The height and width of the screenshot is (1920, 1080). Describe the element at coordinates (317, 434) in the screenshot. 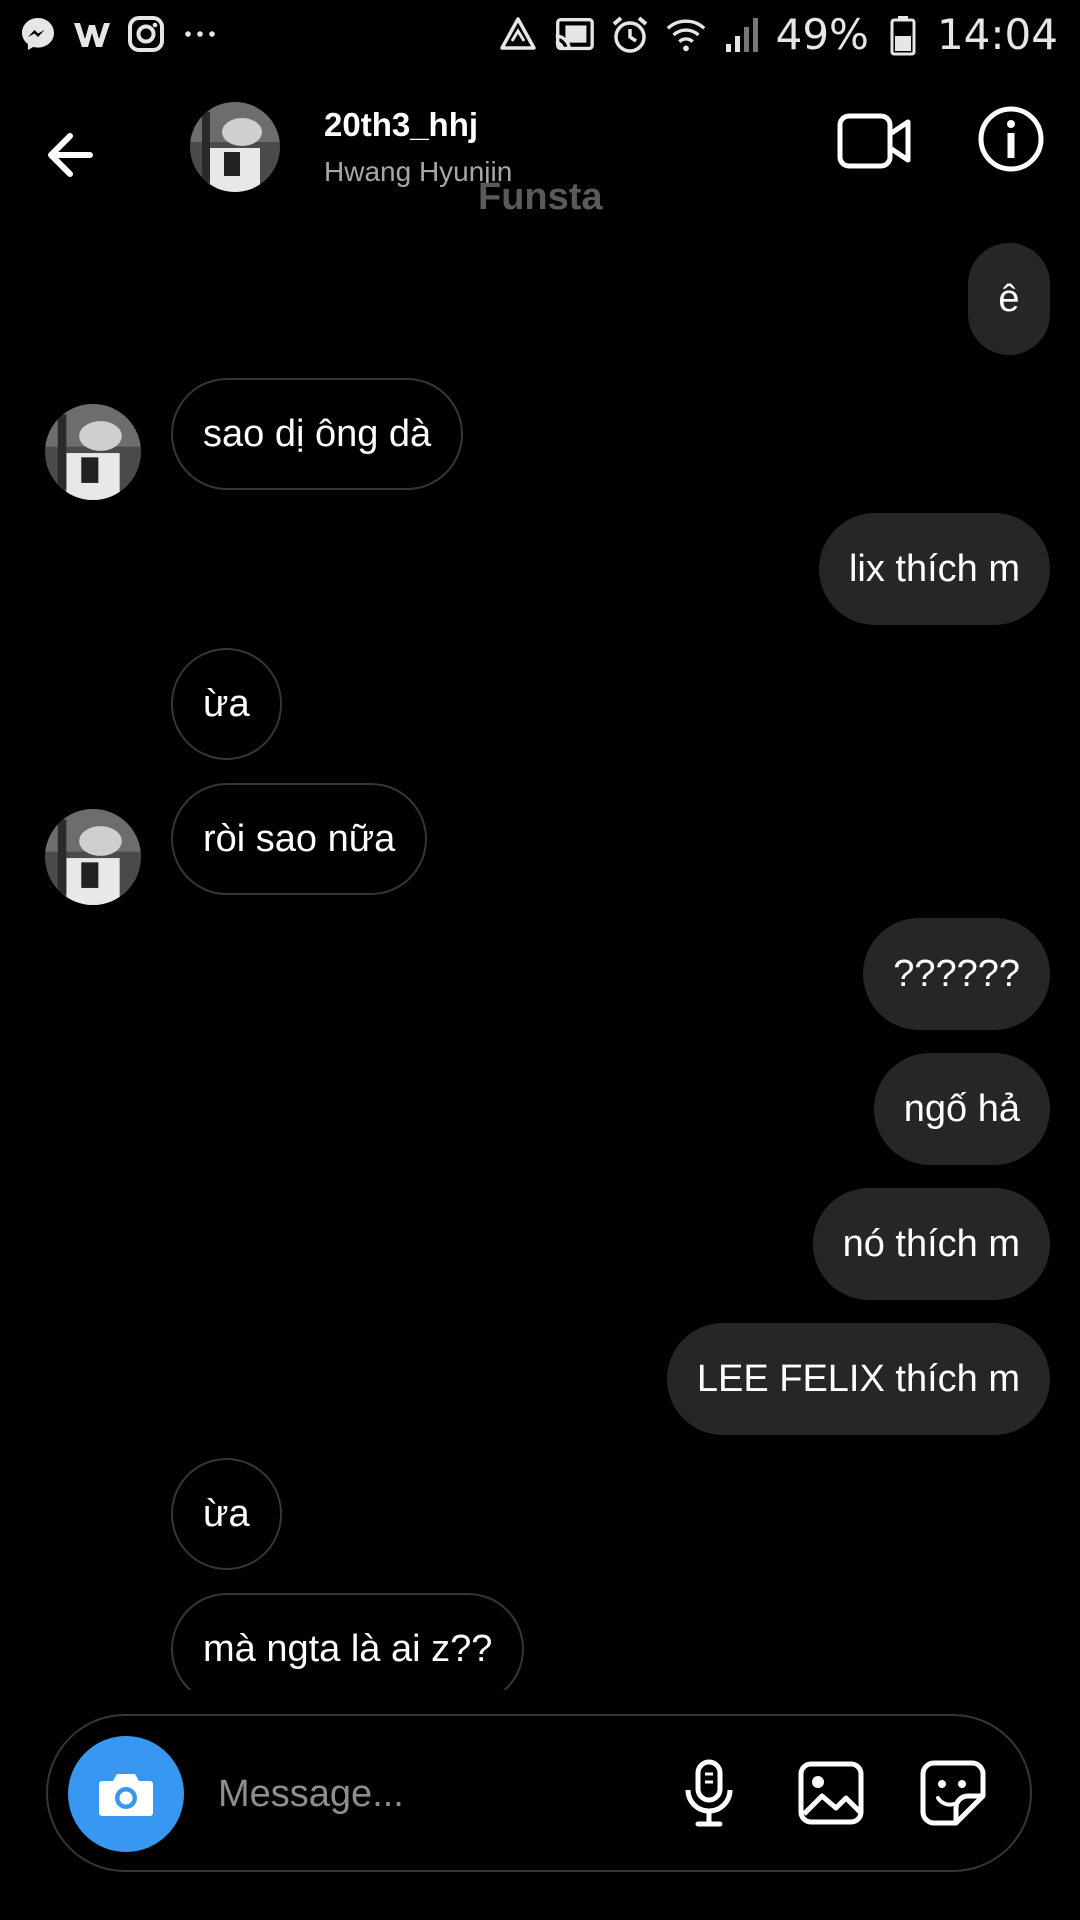

I see `message-bubble-incoming: sao dị ông dà` at that location.